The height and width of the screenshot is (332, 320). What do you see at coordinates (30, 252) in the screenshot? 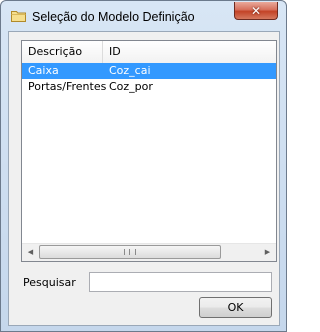
I see `scroll-left-icon: ◀` at bounding box center [30, 252].